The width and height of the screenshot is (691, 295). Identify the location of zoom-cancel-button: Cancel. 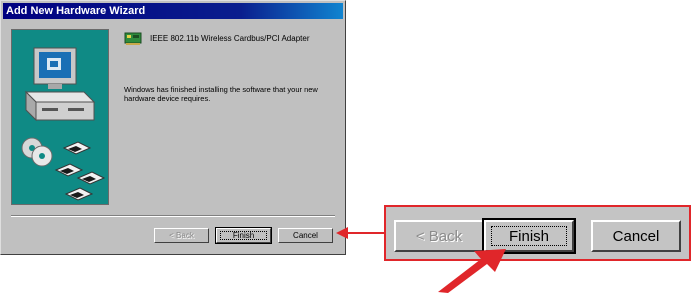
(636, 236).